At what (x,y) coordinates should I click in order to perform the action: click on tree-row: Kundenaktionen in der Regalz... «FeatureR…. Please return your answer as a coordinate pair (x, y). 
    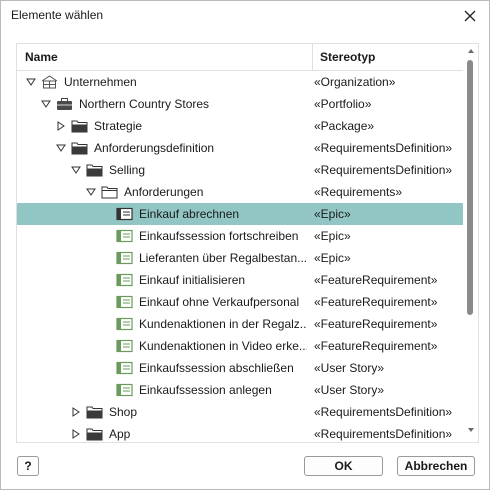
    Looking at the image, I should click on (240, 324).